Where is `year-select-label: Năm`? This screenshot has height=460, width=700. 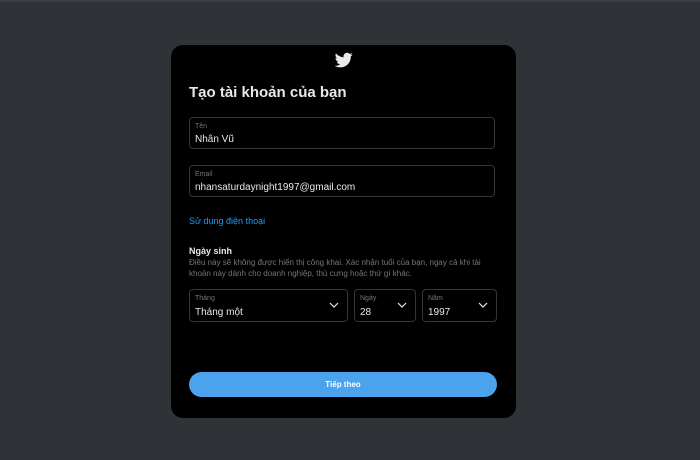
year-select-label: Năm is located at coordinates (435, 298).